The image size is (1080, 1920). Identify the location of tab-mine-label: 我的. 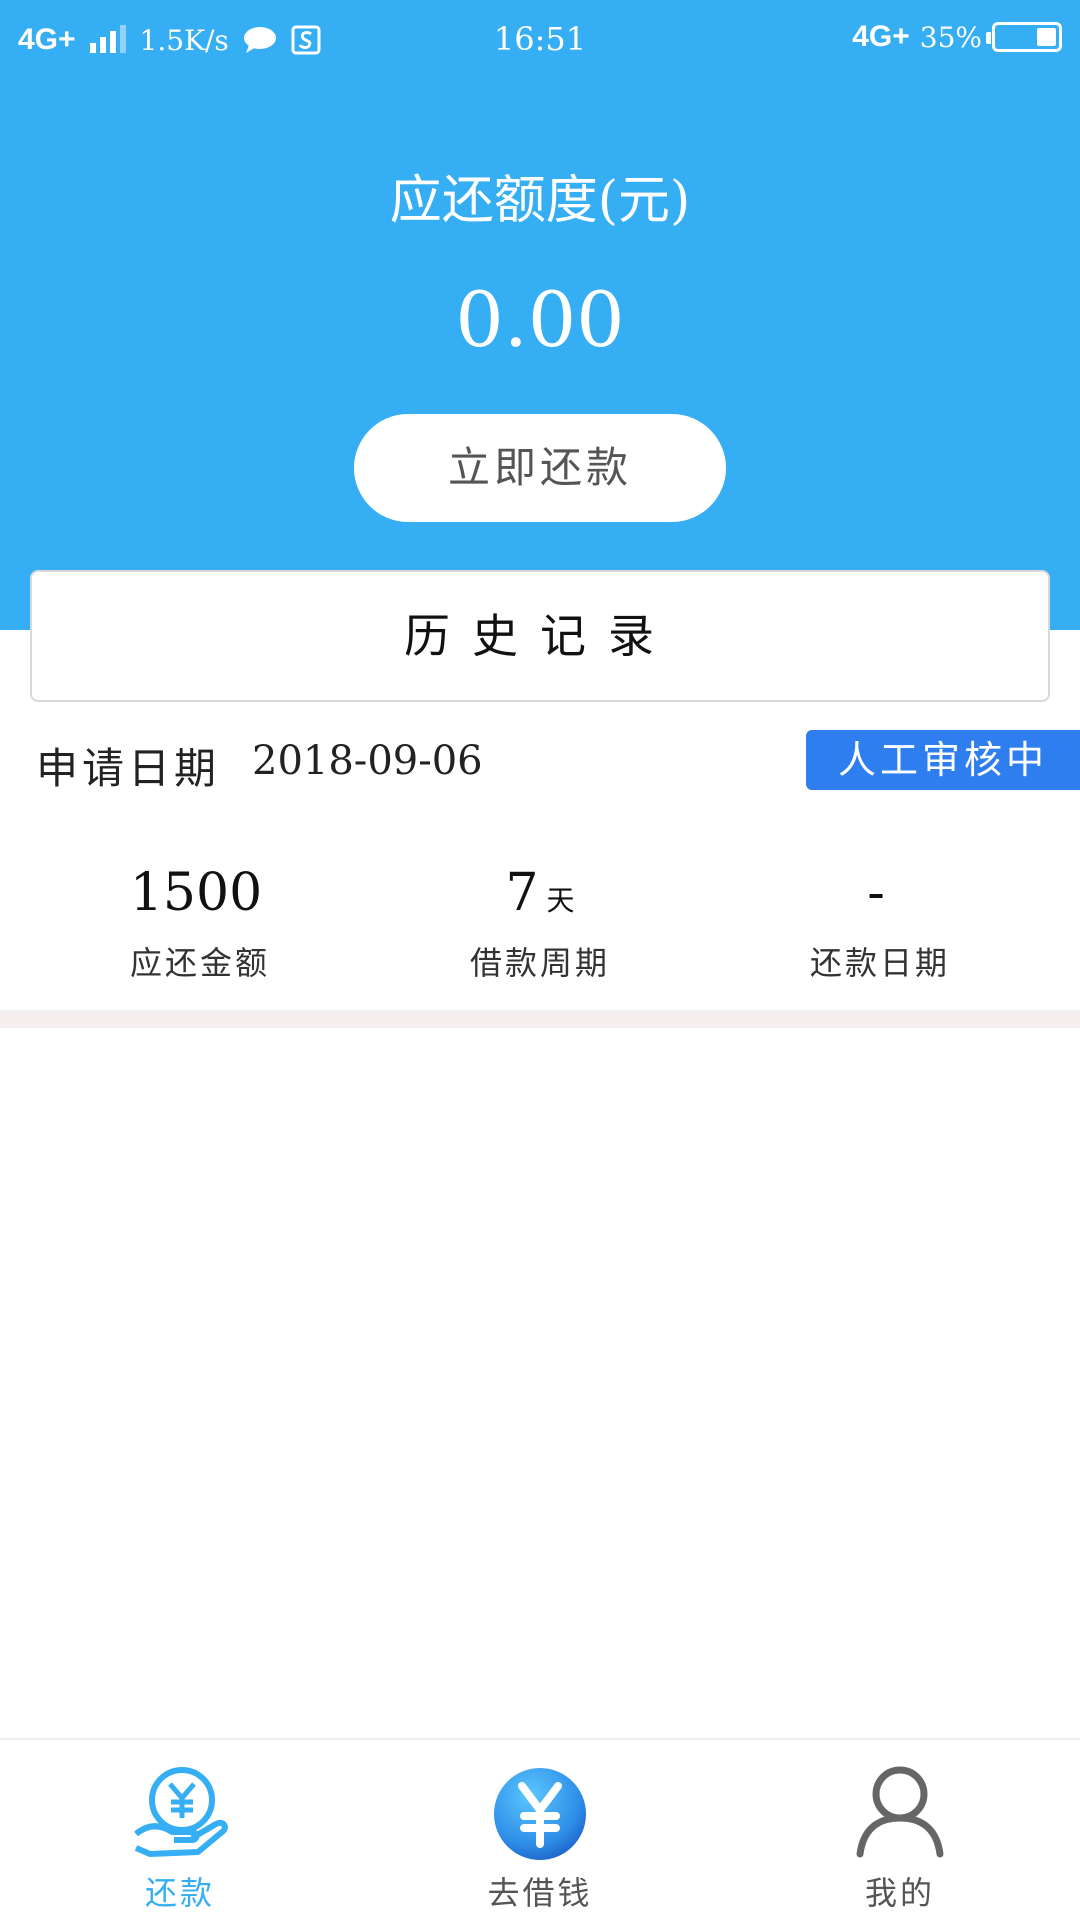
(899, 1893).